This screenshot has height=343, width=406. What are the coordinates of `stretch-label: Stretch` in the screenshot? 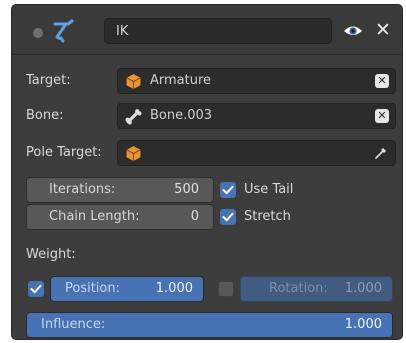 It's located at (267, 216).